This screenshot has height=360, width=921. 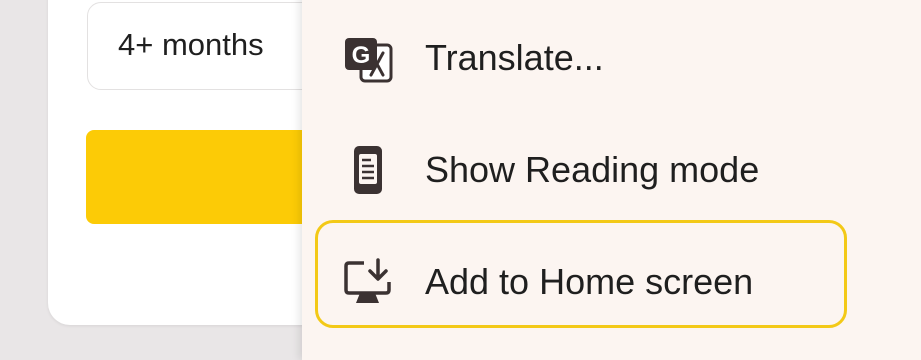 What do you see at coordinates (589, 281) in the screenshot?
I see `menu-item-label: Add to Home screen` at bounding box center [589, 281].